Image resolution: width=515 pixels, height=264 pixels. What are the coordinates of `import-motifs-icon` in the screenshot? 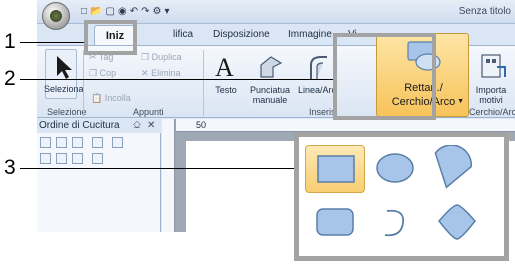 It's located at (493, 66).